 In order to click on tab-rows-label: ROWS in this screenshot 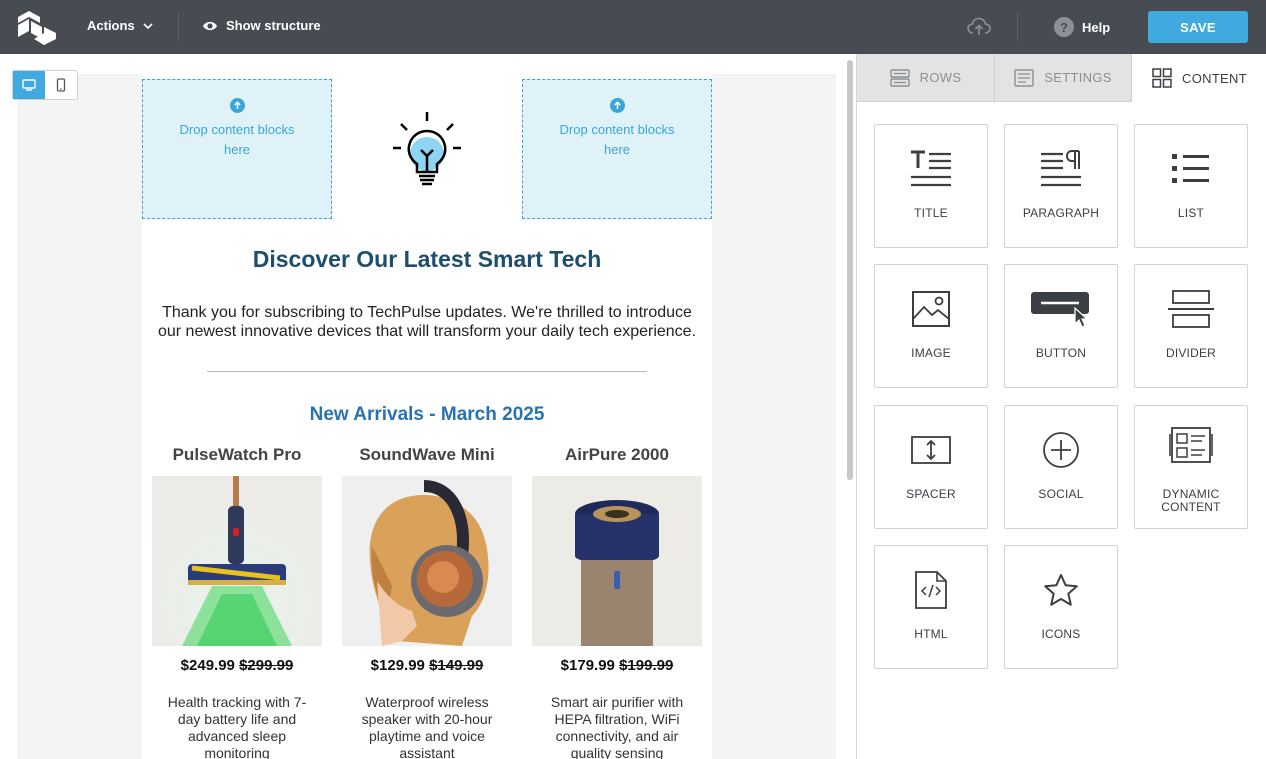, I will do `click(940, 77)`.